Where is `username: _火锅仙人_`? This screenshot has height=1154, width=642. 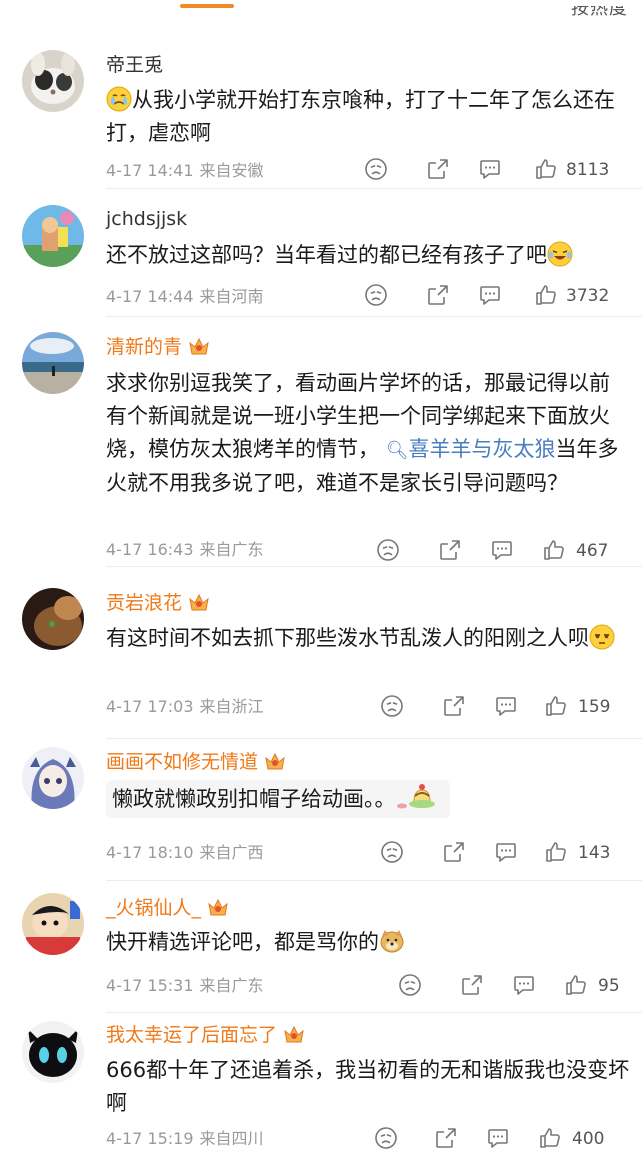
username: _火锅仙人_ is located at coordinates (167, 908).